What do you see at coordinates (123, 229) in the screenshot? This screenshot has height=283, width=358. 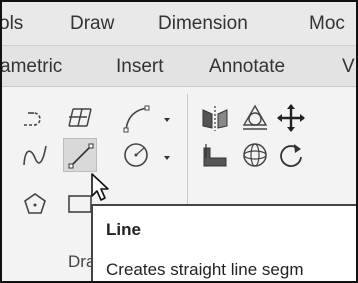 I see `tooltip-title: Line` at bounding box center [123, 229].